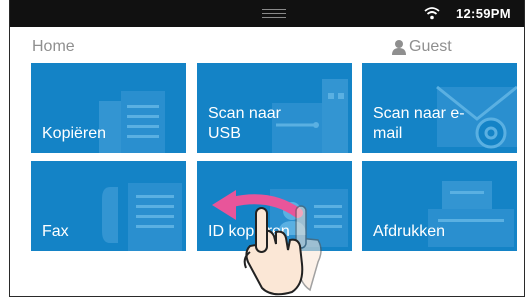 Image resolution: width=530 pixels, height=304 pixels. Describe the element at coordinates (108, 108) in the screenshot. I see `tile-kopieren: Kopiëren` at that location.